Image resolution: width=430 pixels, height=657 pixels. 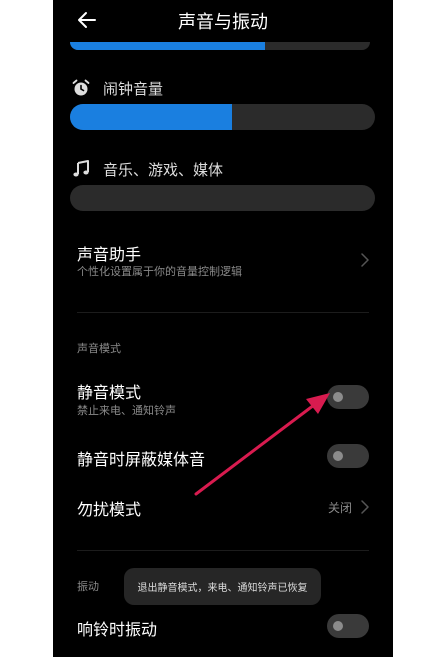 I want to click on ring-vibrate-row: 响铃时振动, so click(x=223, y=627).